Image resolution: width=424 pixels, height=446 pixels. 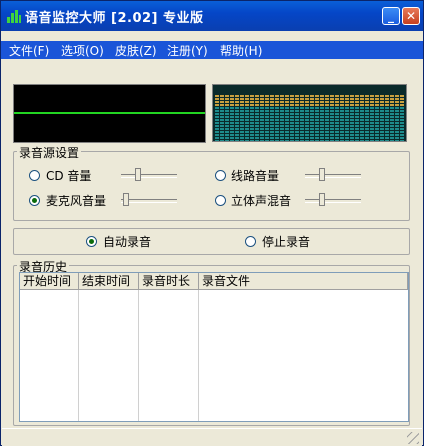 What do you see at coordinates (29, 50) in the screenshot?
I see `menu-file: 文件(F)` at bounding box center [29, 50].